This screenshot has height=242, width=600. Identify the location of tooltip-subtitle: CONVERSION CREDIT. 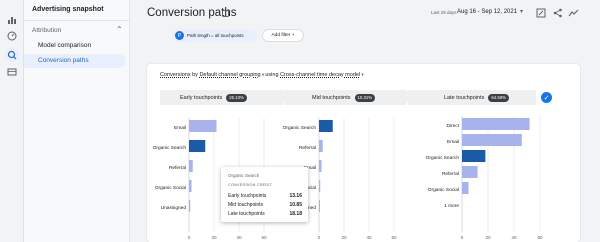
(250, 185).